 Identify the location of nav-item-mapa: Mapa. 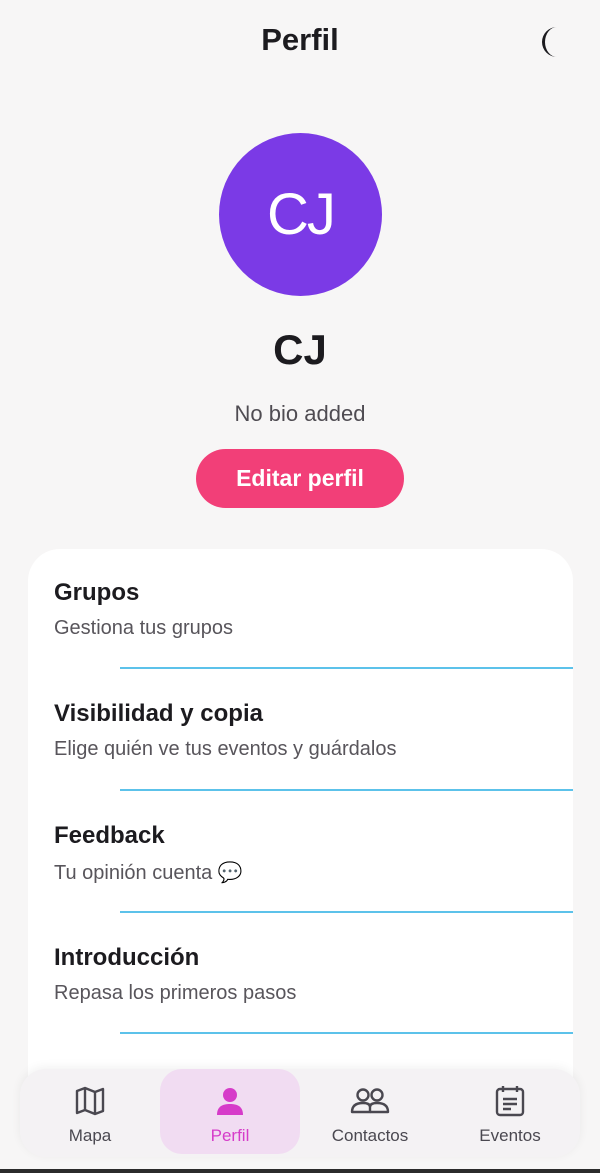
(90, 1113).